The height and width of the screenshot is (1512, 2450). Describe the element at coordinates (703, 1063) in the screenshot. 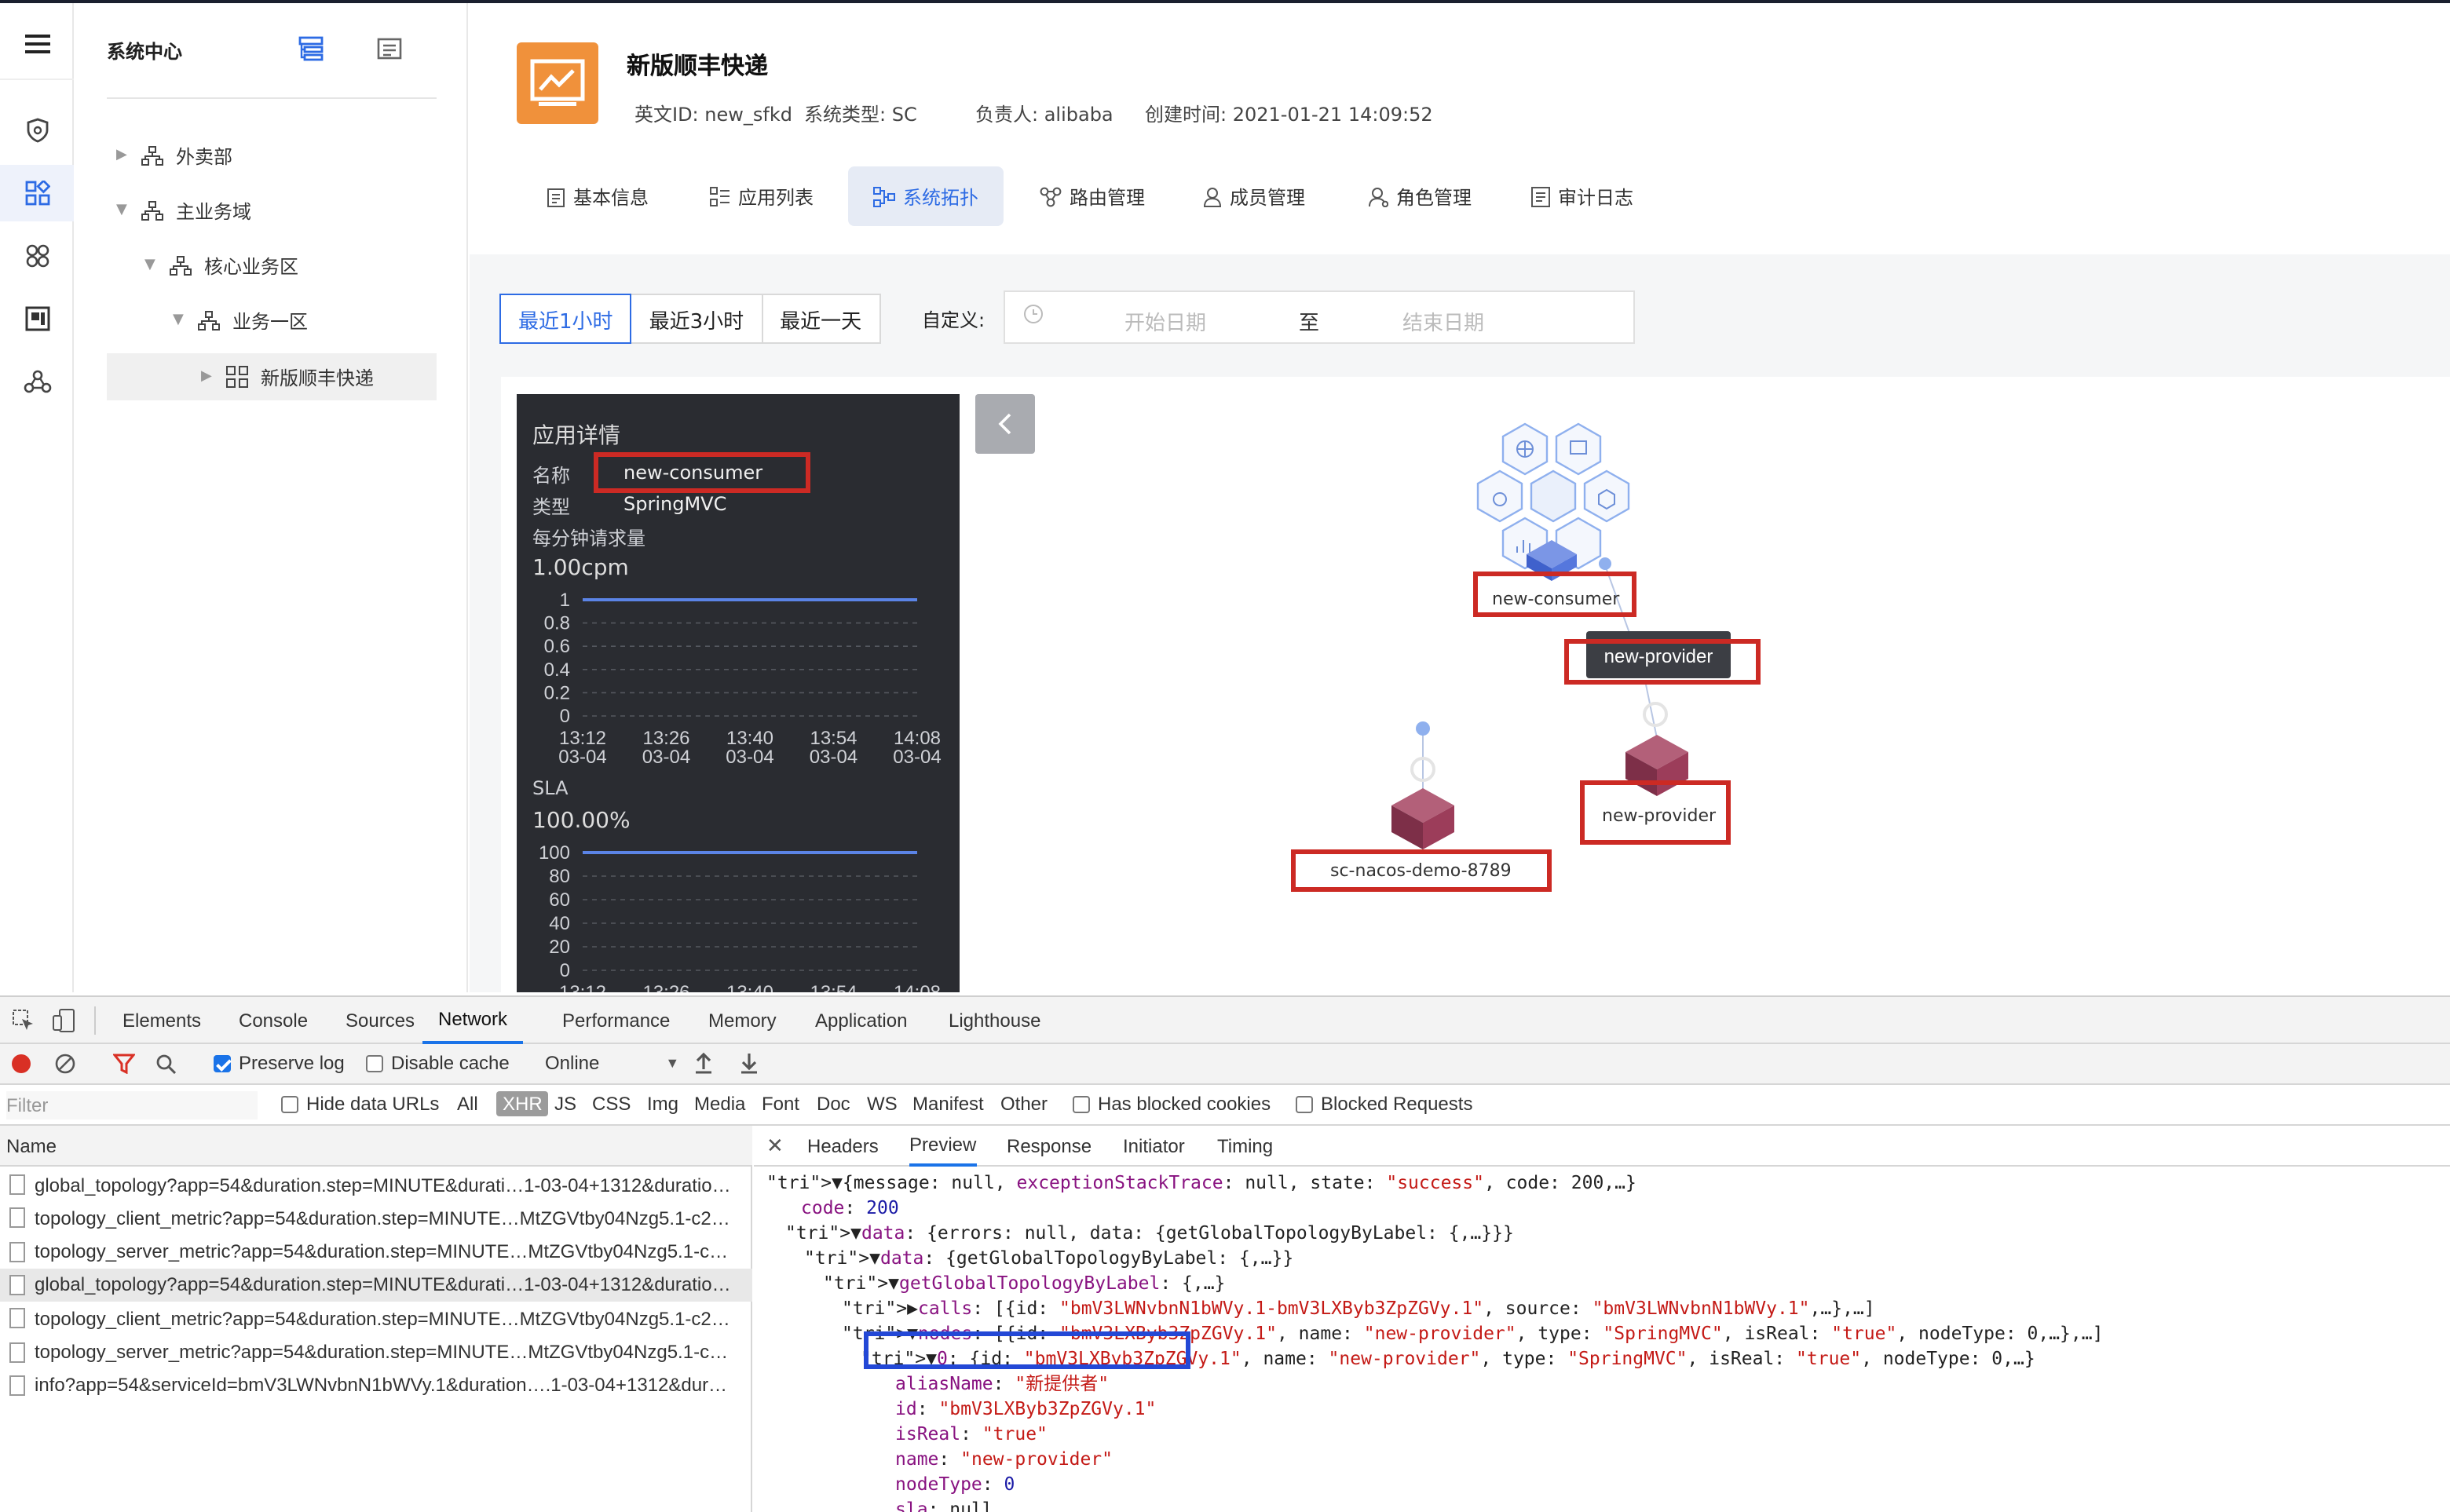

I see `upload-icon` at that location.